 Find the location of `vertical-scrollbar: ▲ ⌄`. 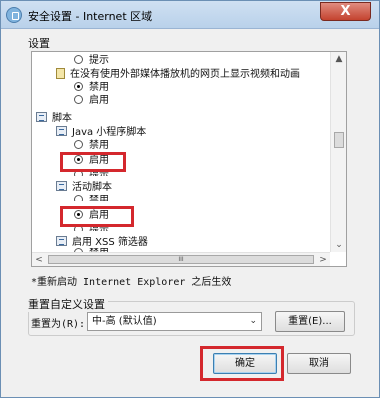

vertical-scrollbar: ▲ ⌄ is located at coordinates (338, 152).